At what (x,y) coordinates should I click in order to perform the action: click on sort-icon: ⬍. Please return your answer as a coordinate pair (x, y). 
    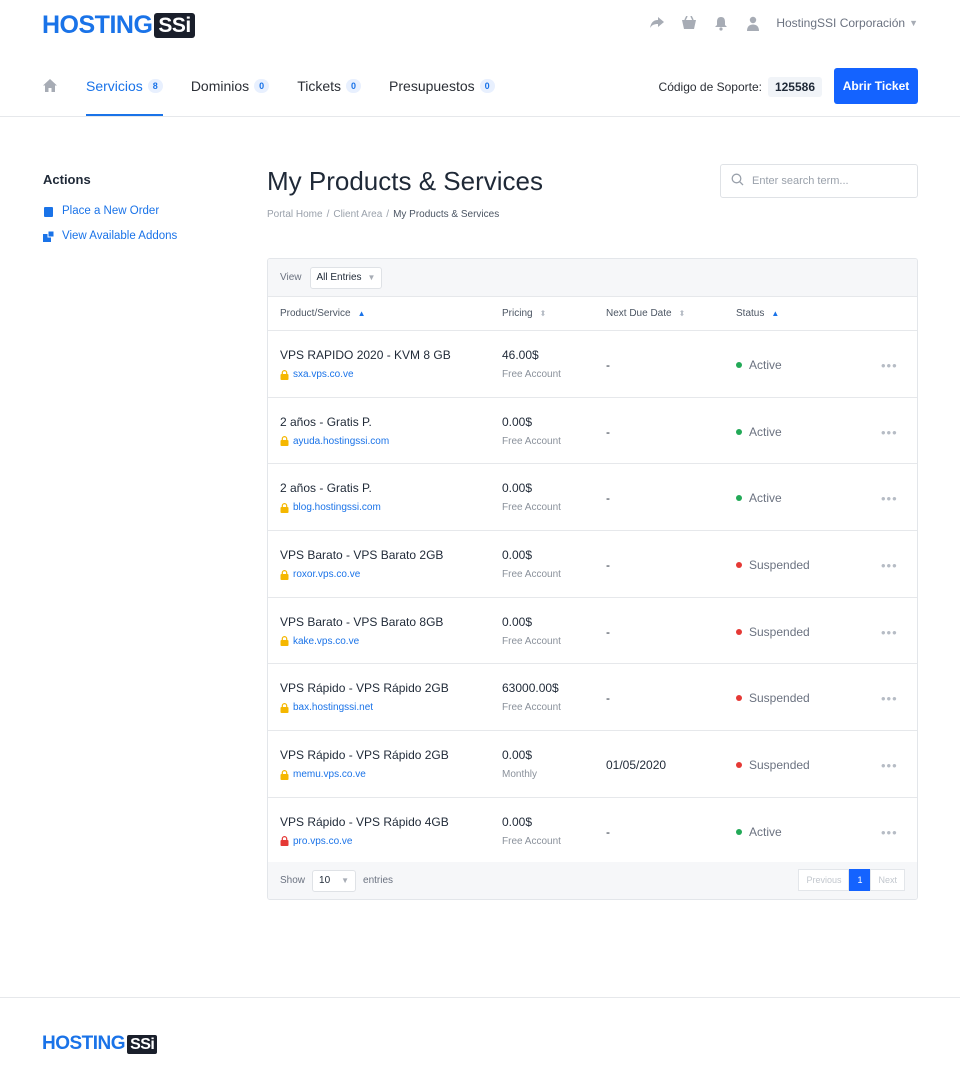
    Looking at the image, I should click on (682, 313).